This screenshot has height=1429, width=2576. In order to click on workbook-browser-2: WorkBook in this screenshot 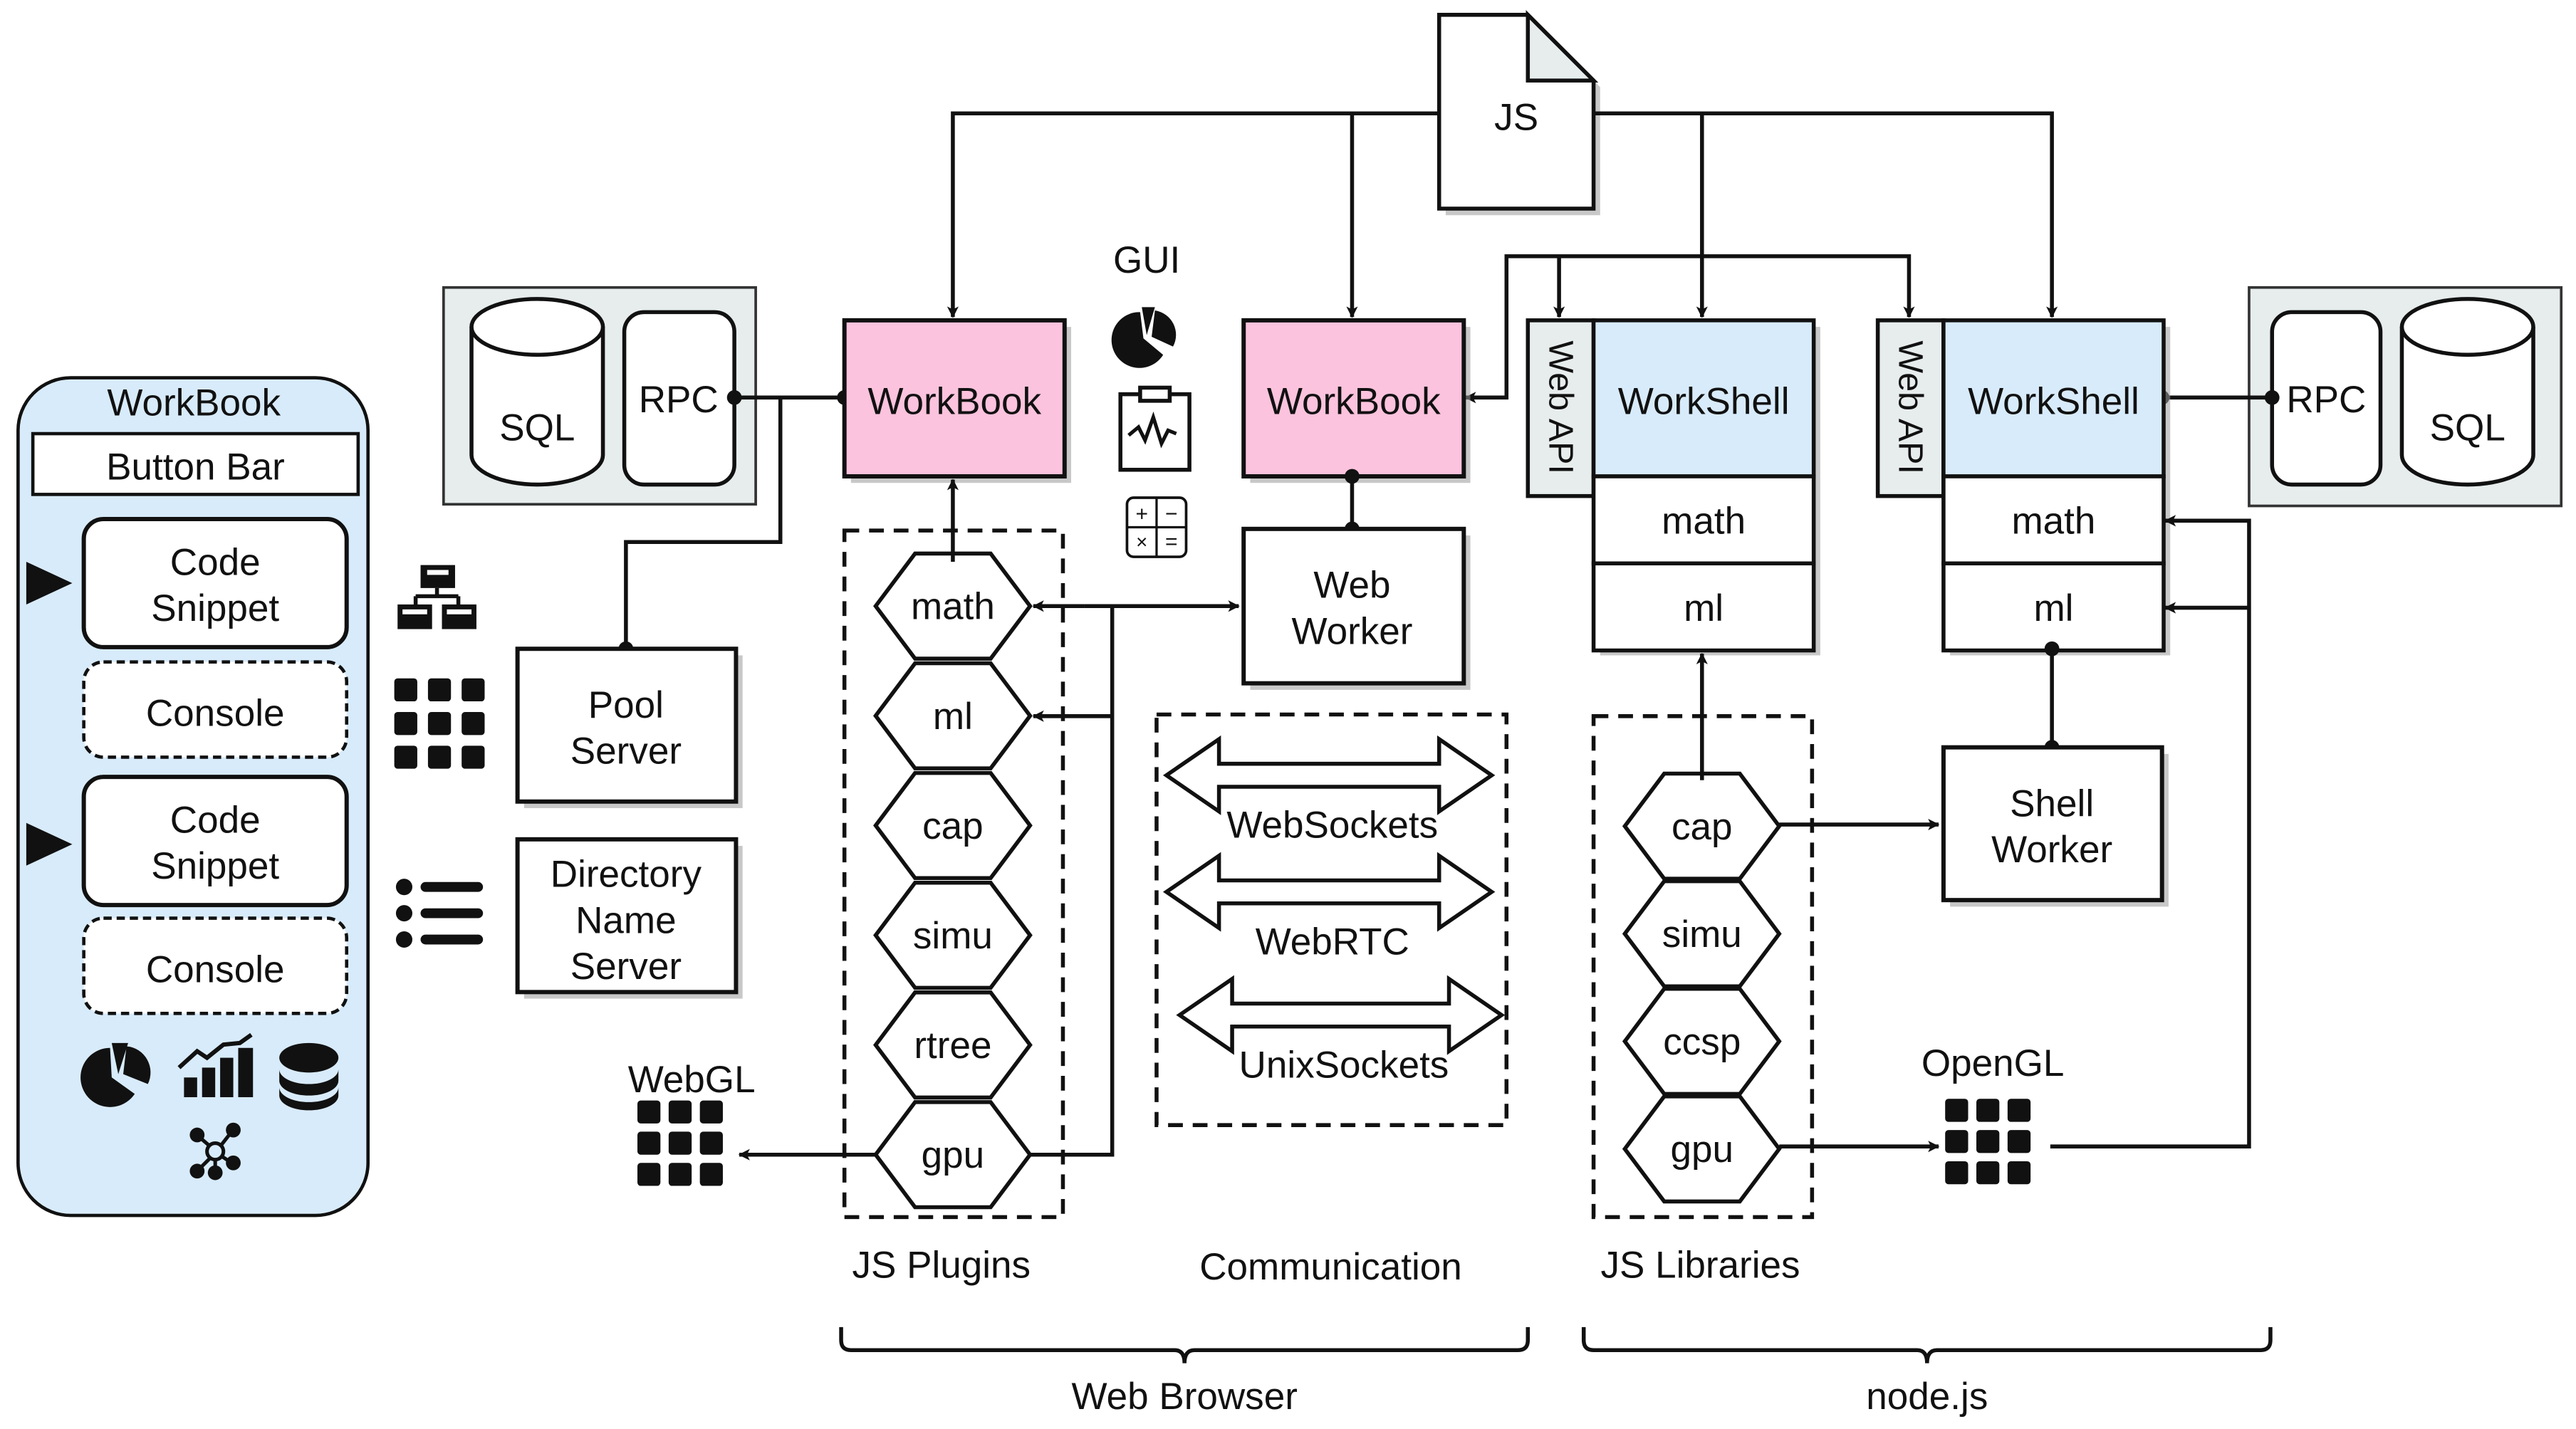, I will do `click(1356, 400)`.